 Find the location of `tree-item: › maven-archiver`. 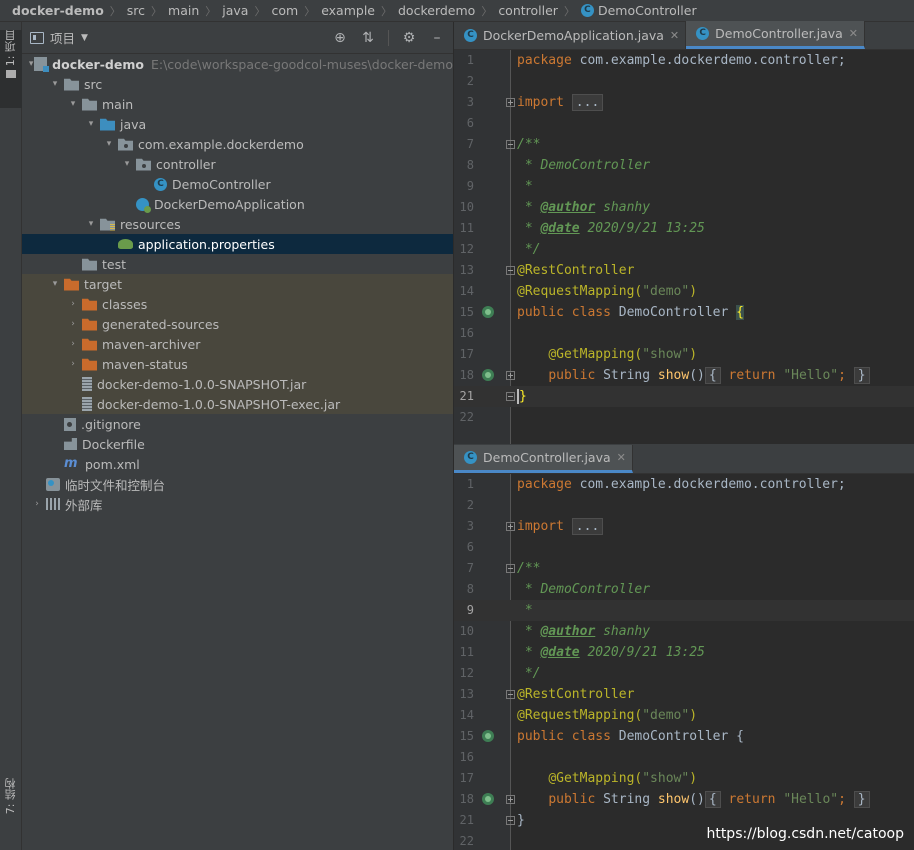

tree-item: › maven-archiver is located at coordinates (237, 344).